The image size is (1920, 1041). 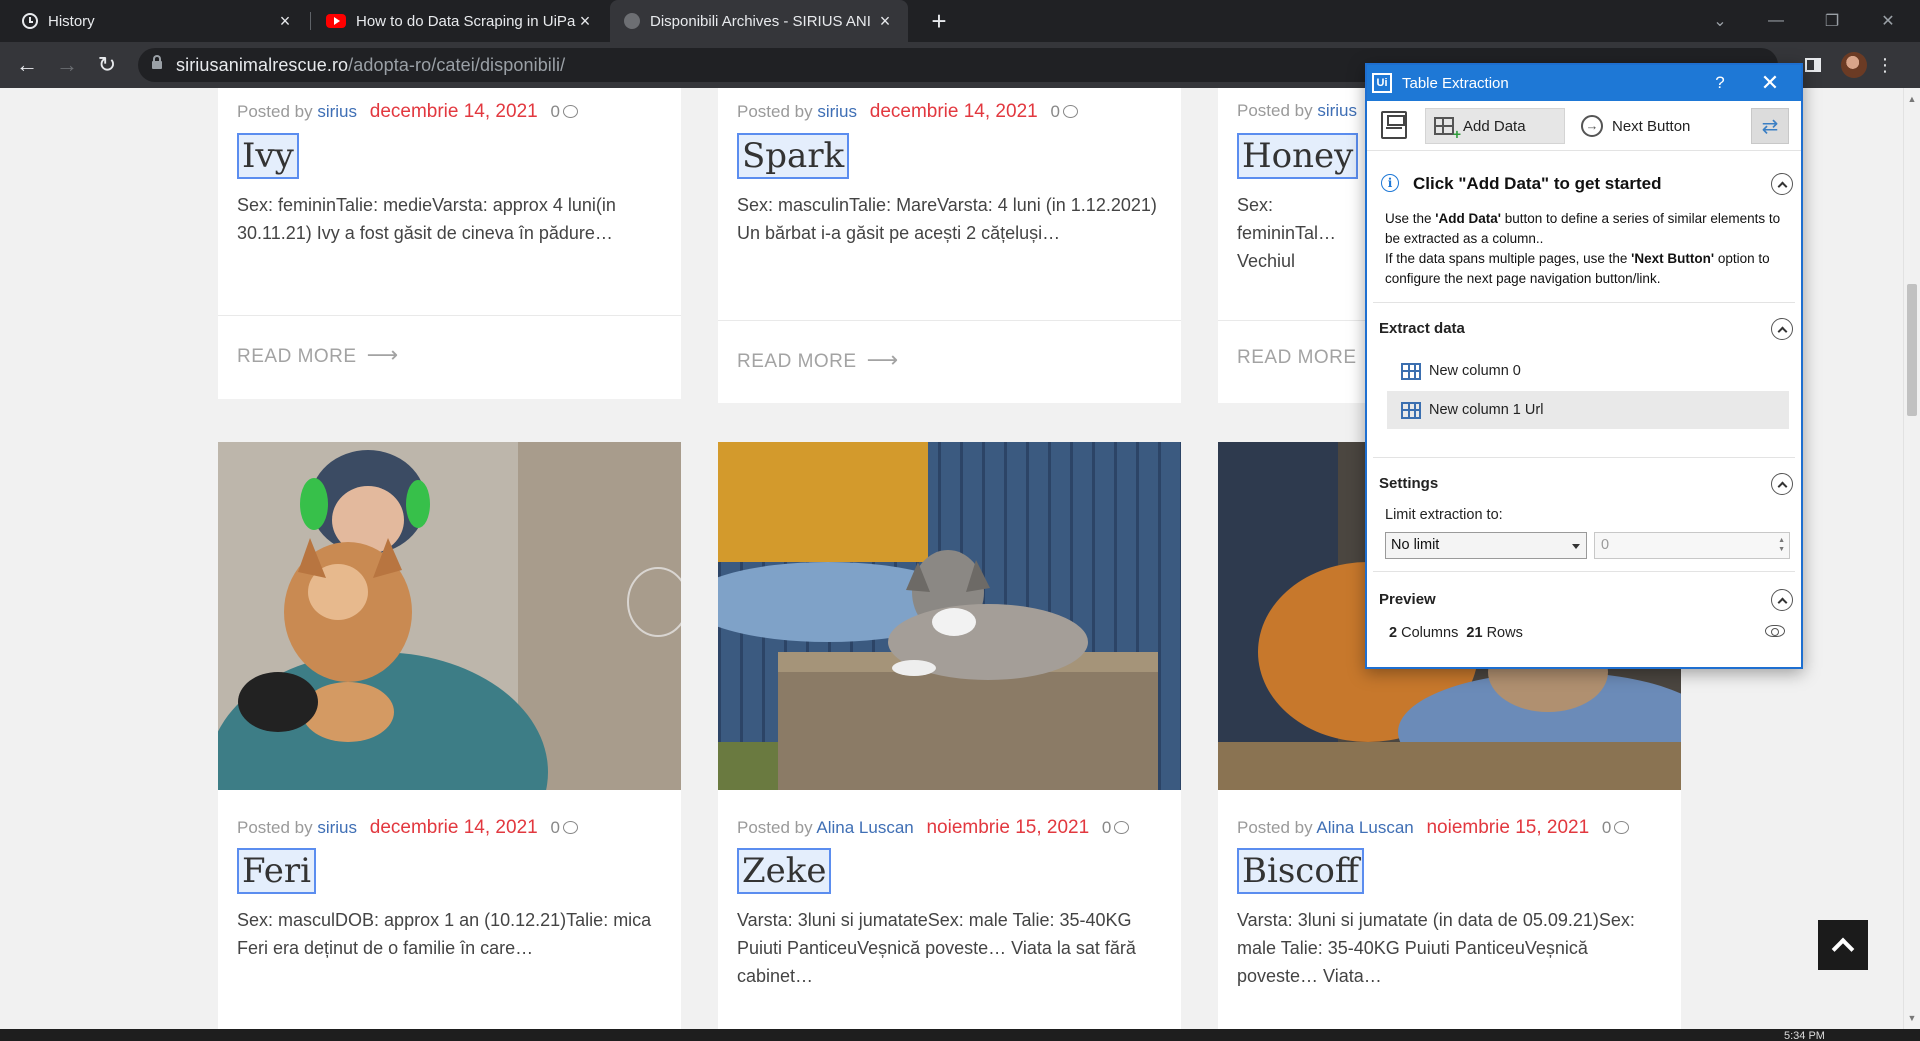 I want to click on post-title: Feri, so click(x=276, y=871).